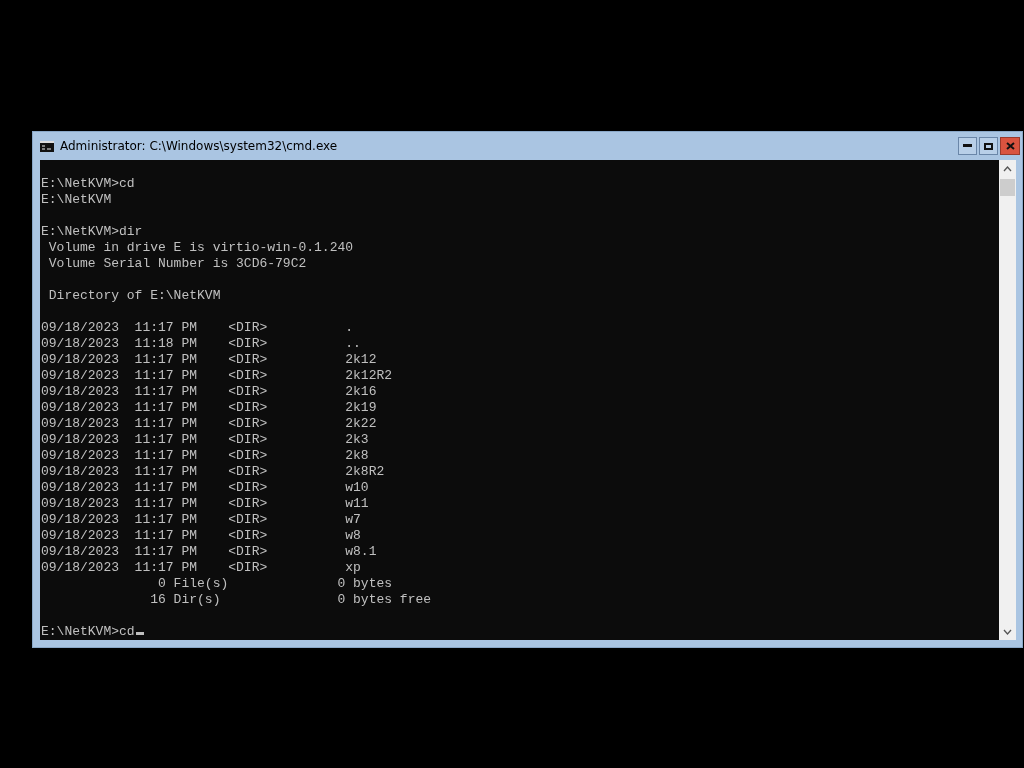 This screenshot has height=768, width=1024. What do you see at coordinates (217, 376) in the screenshot?
I see `console-line: 09/18/2023 11:17 PM <DIR> 2k12R2` at bounding box center [217, 376].